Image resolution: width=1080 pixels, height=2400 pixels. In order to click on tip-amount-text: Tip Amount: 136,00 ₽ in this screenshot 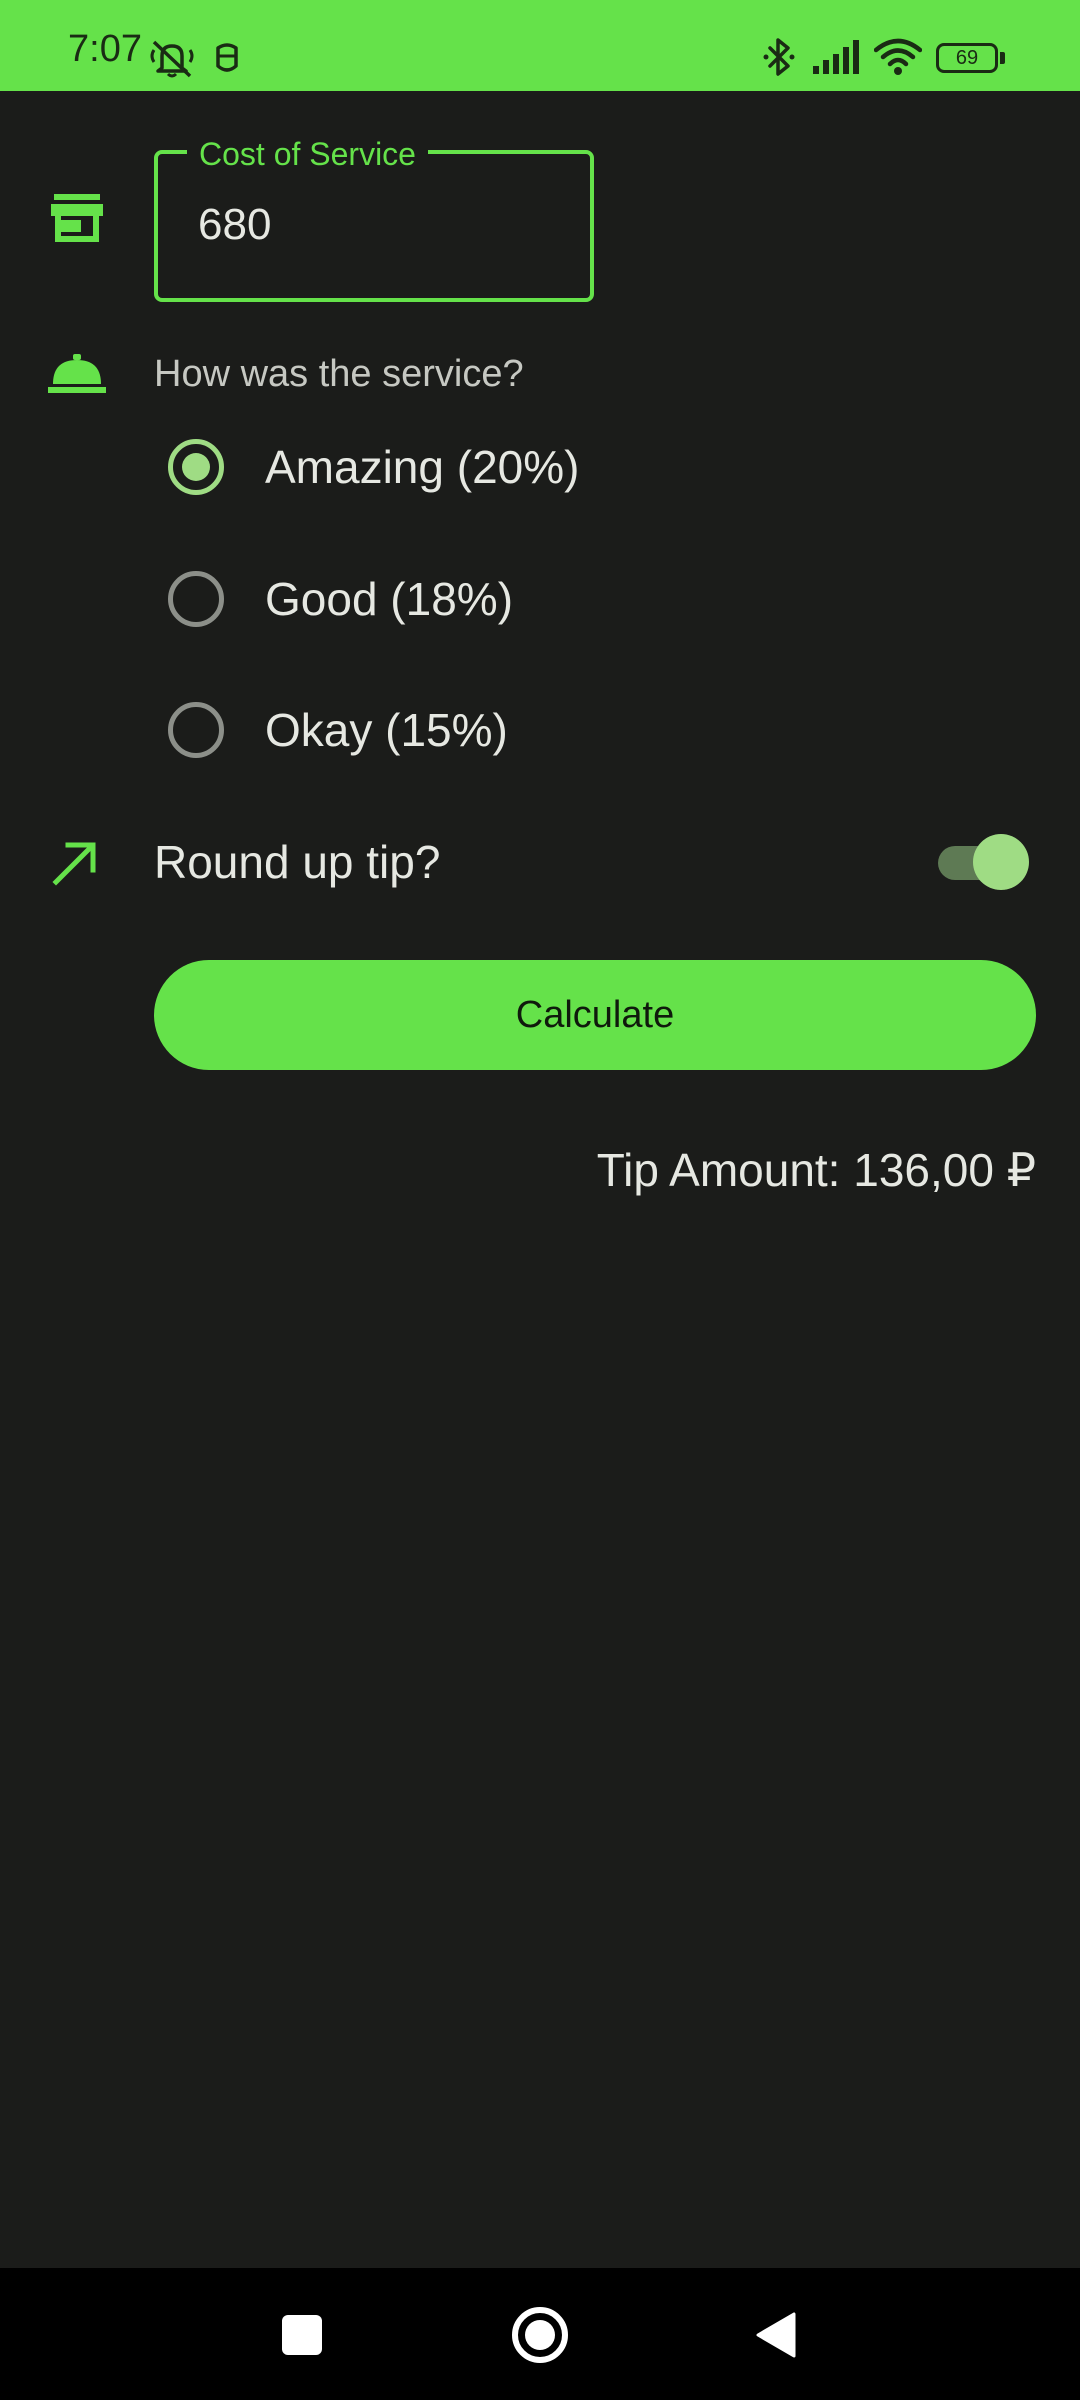, I will do `click(816, 1170)`.